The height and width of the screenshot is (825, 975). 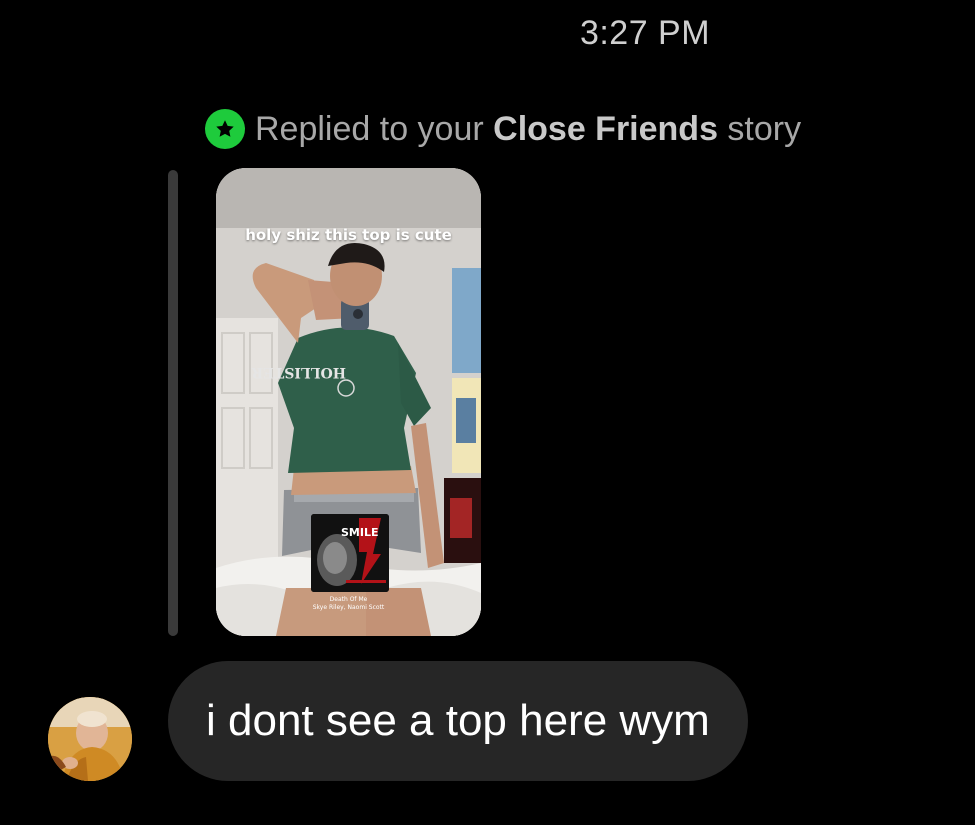 What do you see at coordinates (350, 553) in the screenshot?
I see `music-sticker: SMILE` at bounding box center [350, 553].